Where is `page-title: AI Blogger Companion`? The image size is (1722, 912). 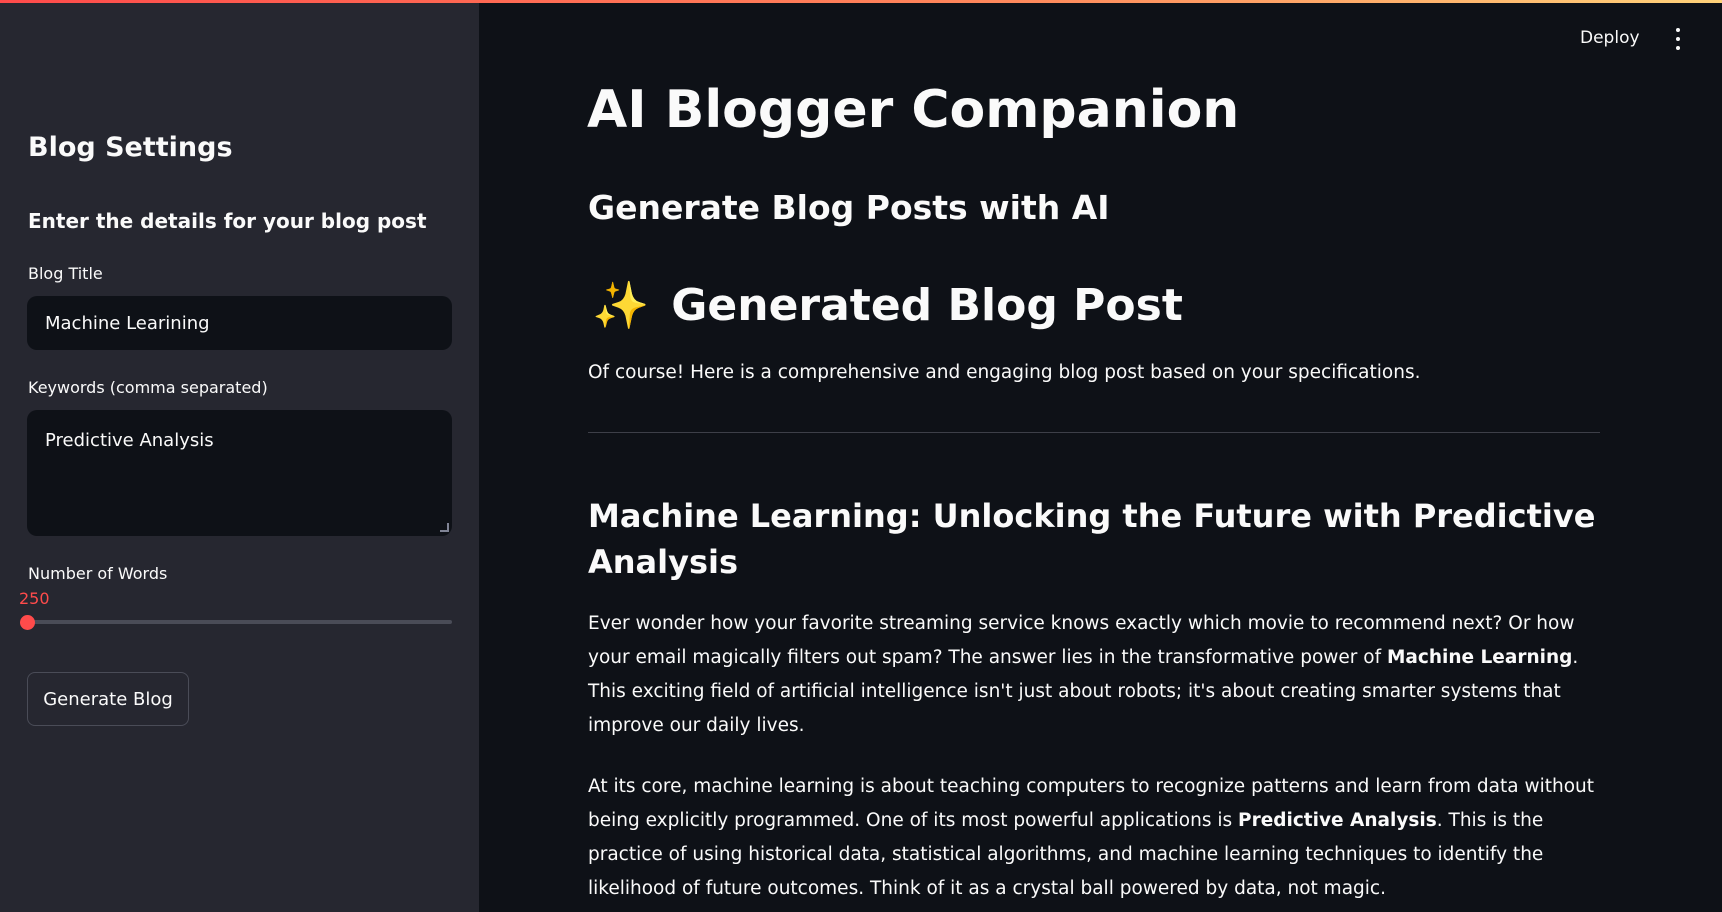 page-title: AI Blogger Companion is located at coordinates (913, 110).